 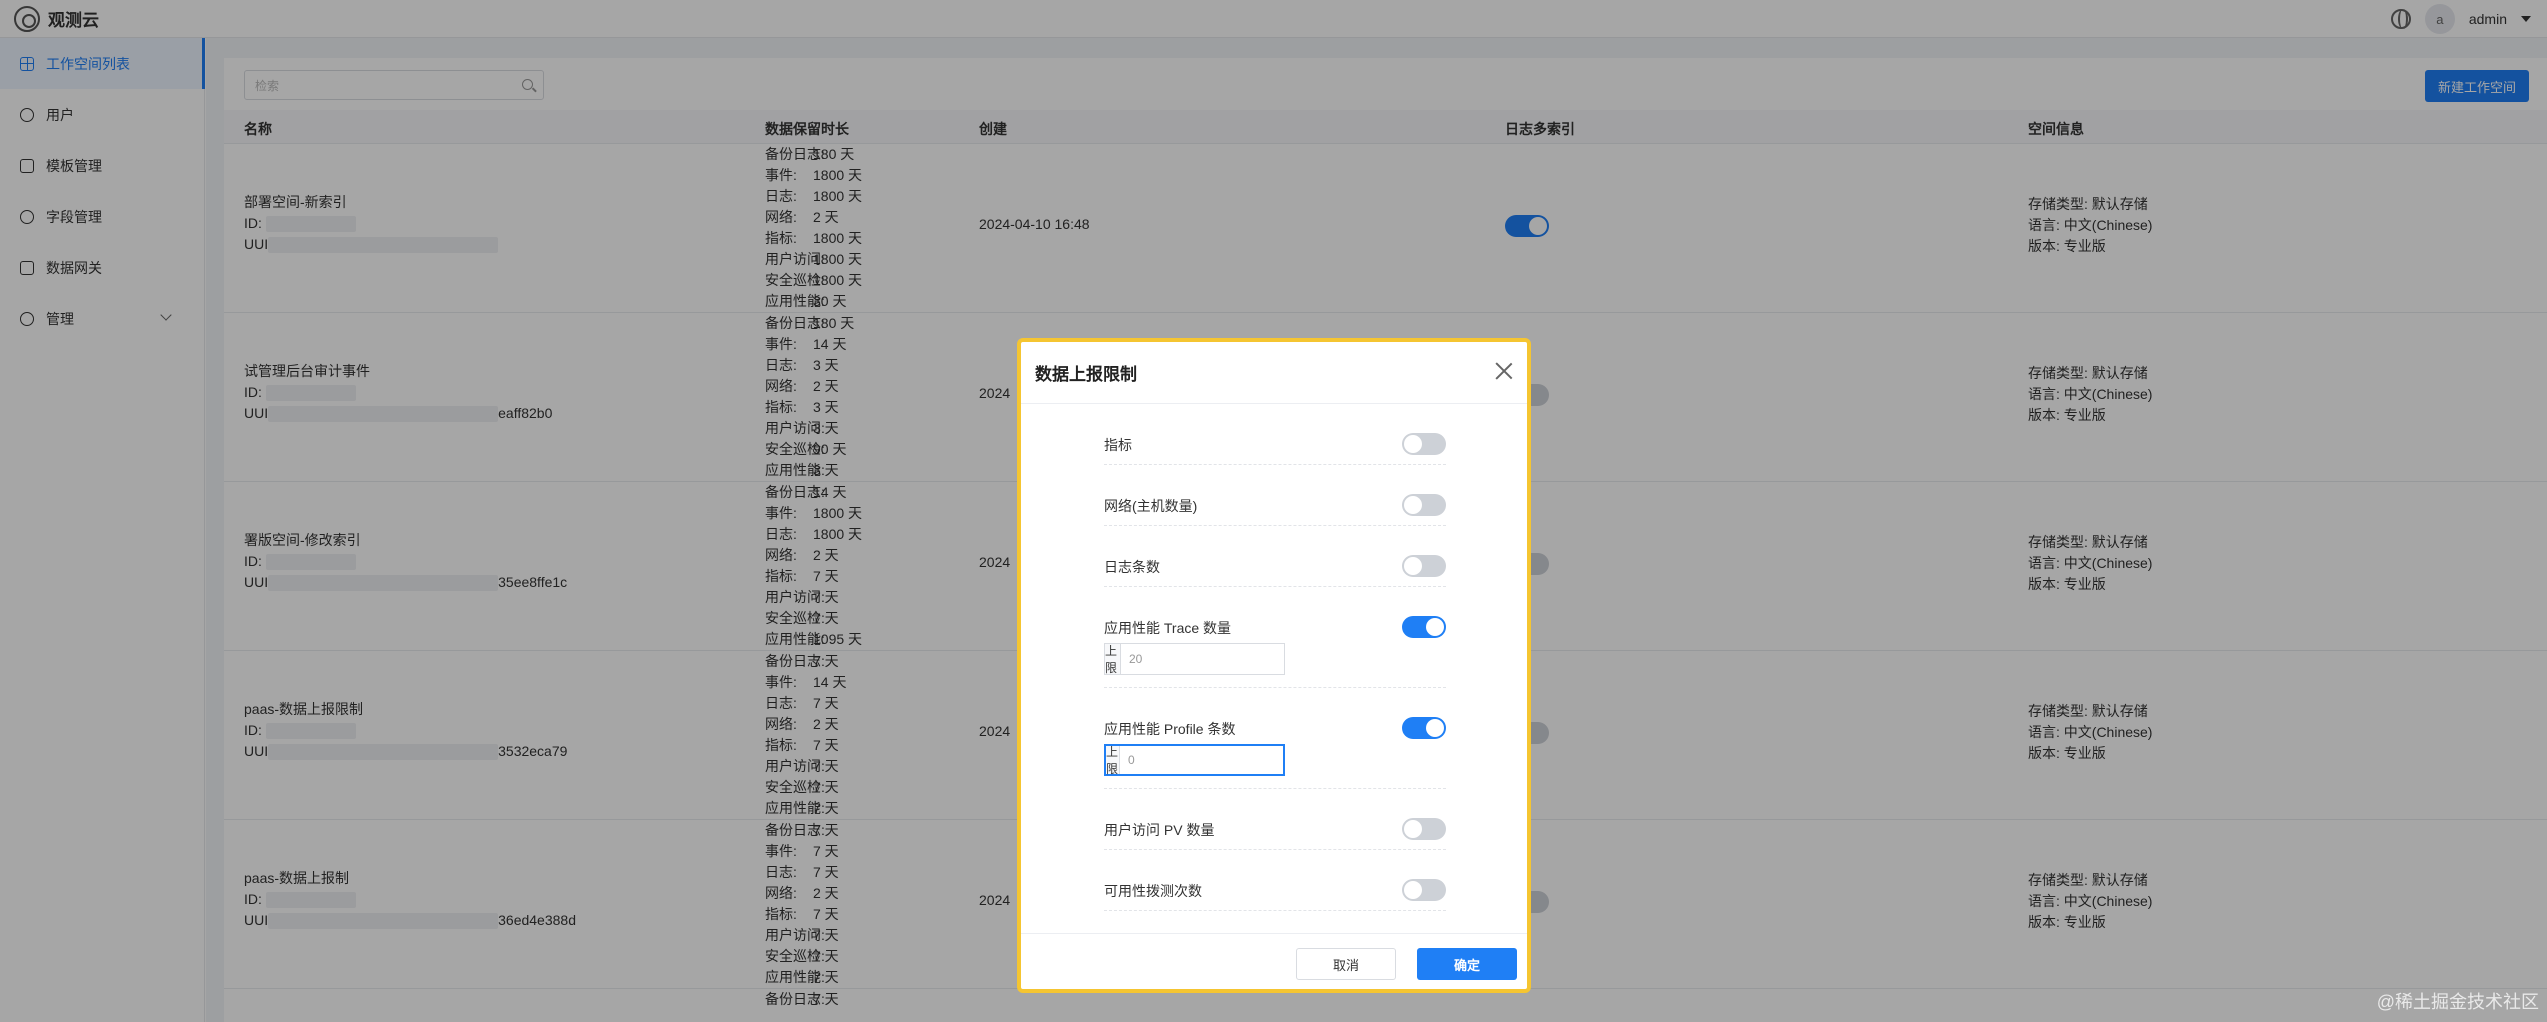 I want to click on limit-row: 指标, so click(x=1275, y=434).